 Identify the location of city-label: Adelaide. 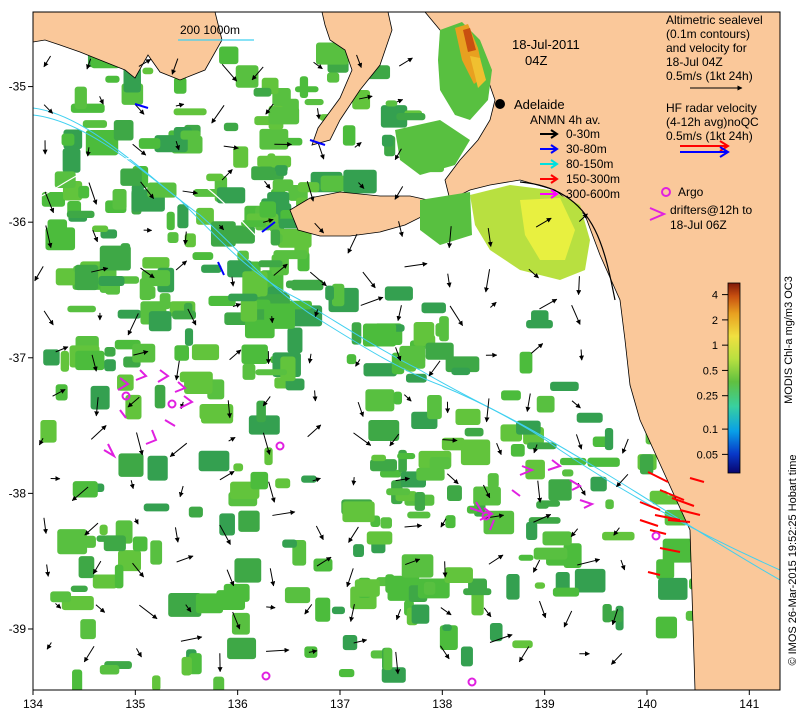
(539, 104).